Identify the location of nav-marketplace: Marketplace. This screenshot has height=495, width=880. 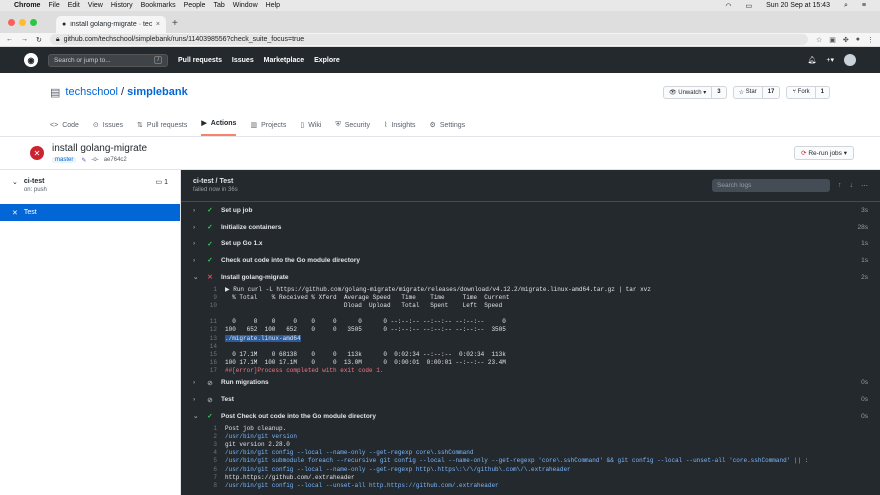
(284, 60).